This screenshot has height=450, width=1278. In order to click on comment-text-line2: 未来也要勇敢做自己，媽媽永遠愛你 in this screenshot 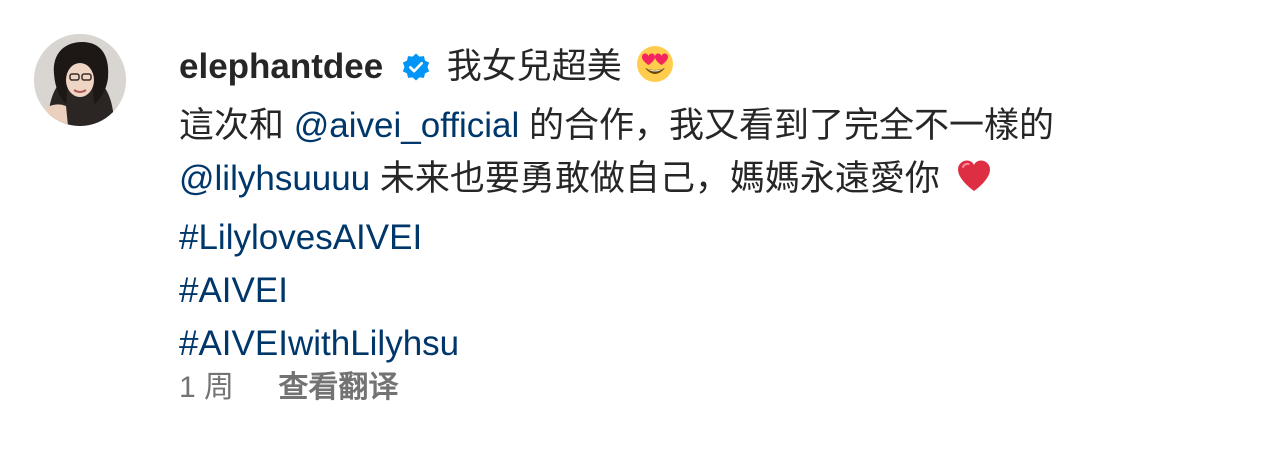, I will do `click(659, 178)`.